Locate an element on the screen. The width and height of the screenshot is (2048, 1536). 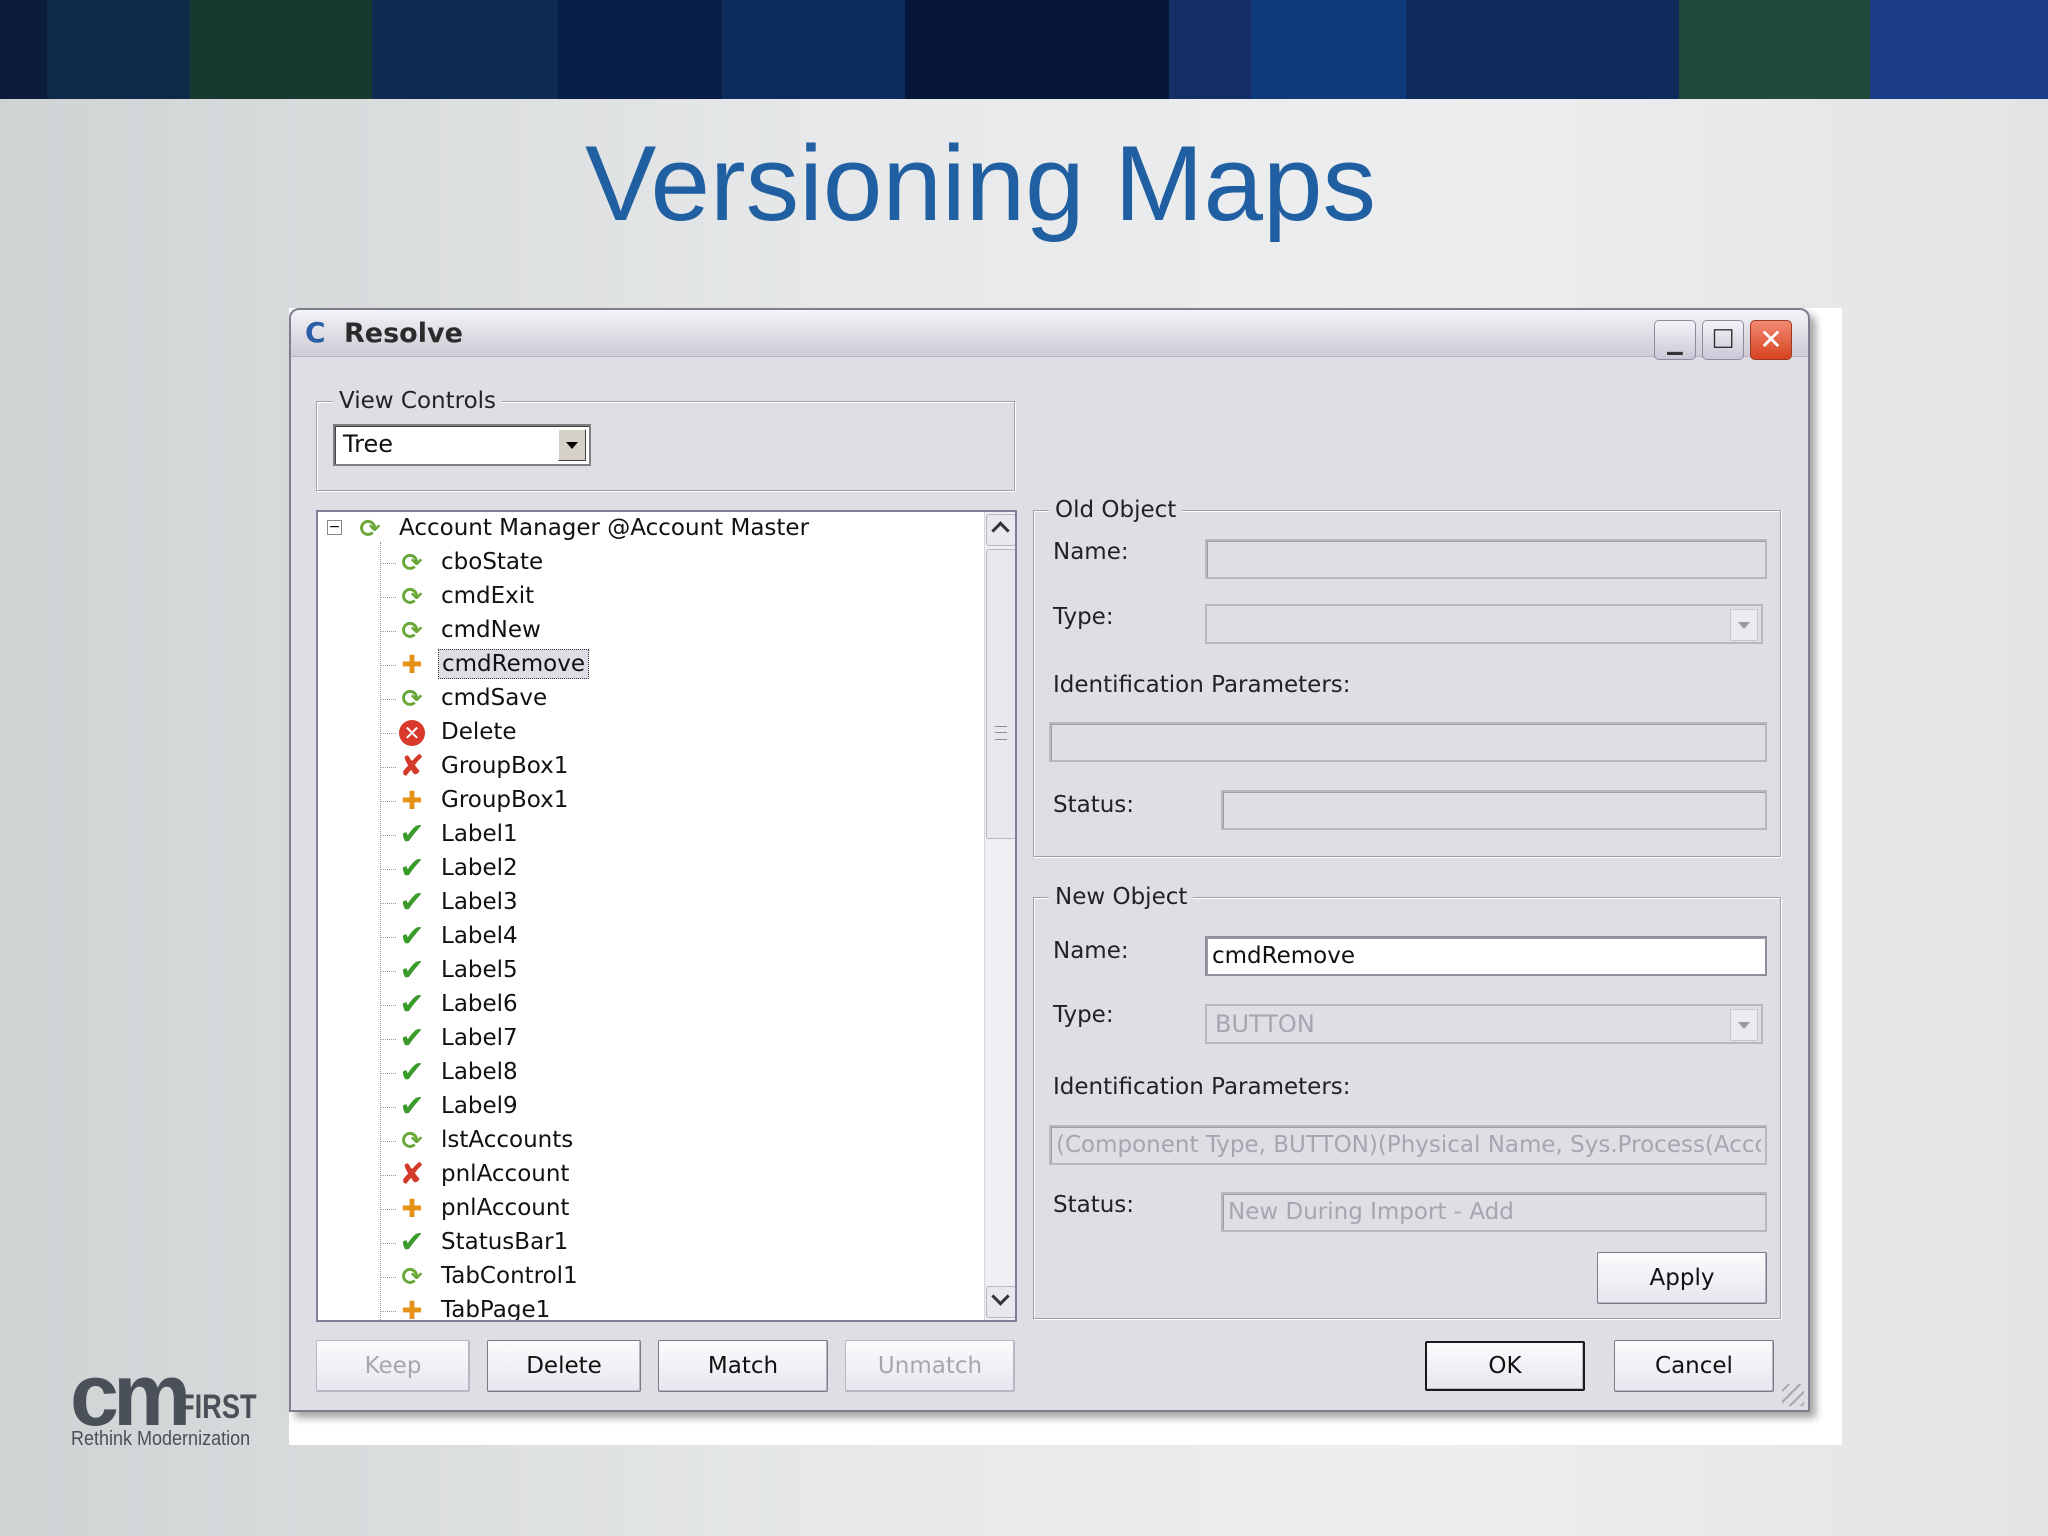
tree-item: ✔ Label6 is located at coordinates (648, 1005).